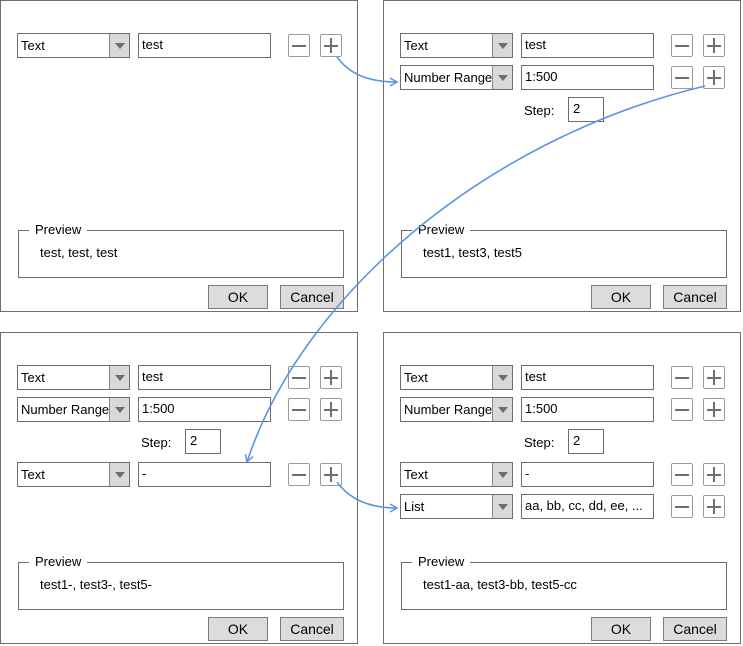 The width and height of the screenshot is (743, 646). I want to click on step-label: Step:, so click(539, 442).